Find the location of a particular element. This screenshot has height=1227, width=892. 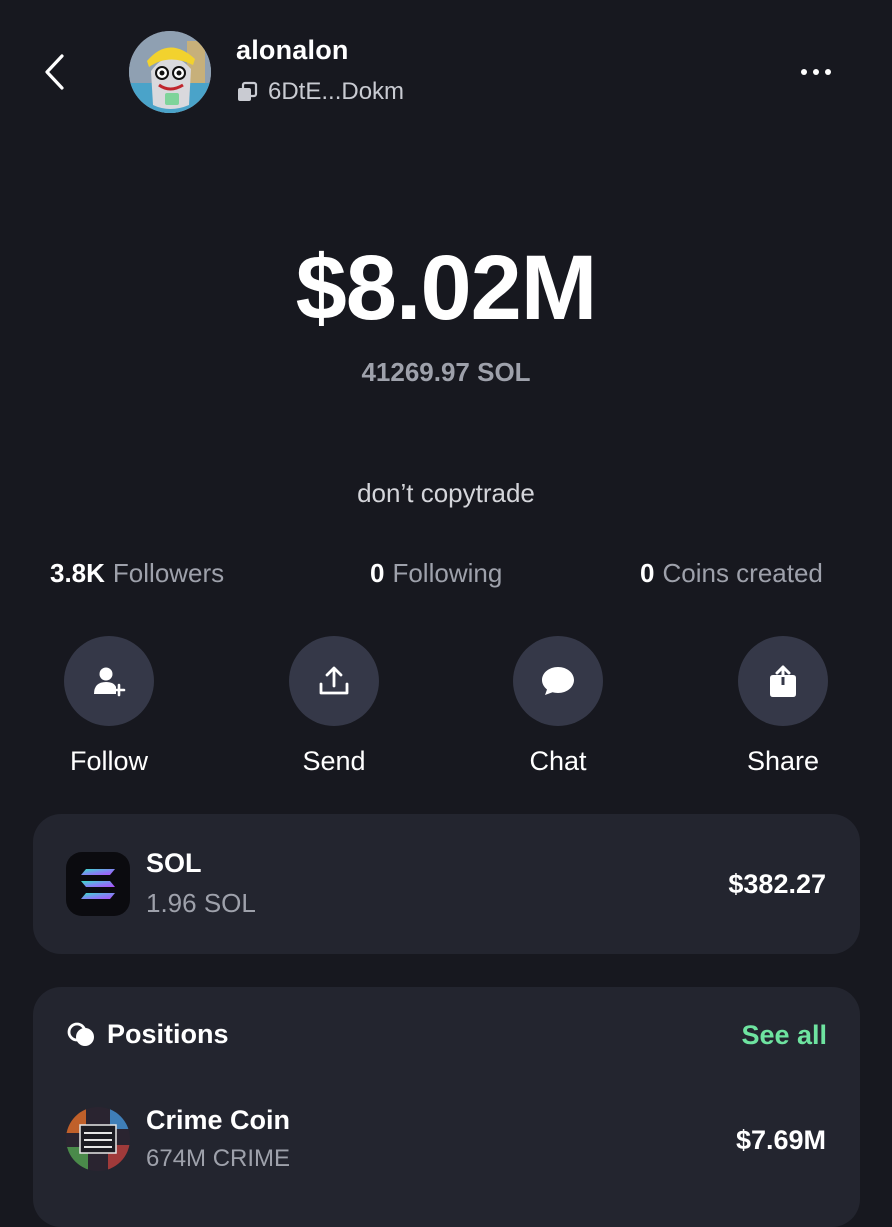

chat-button-circle is located at coordinates (558, 681).